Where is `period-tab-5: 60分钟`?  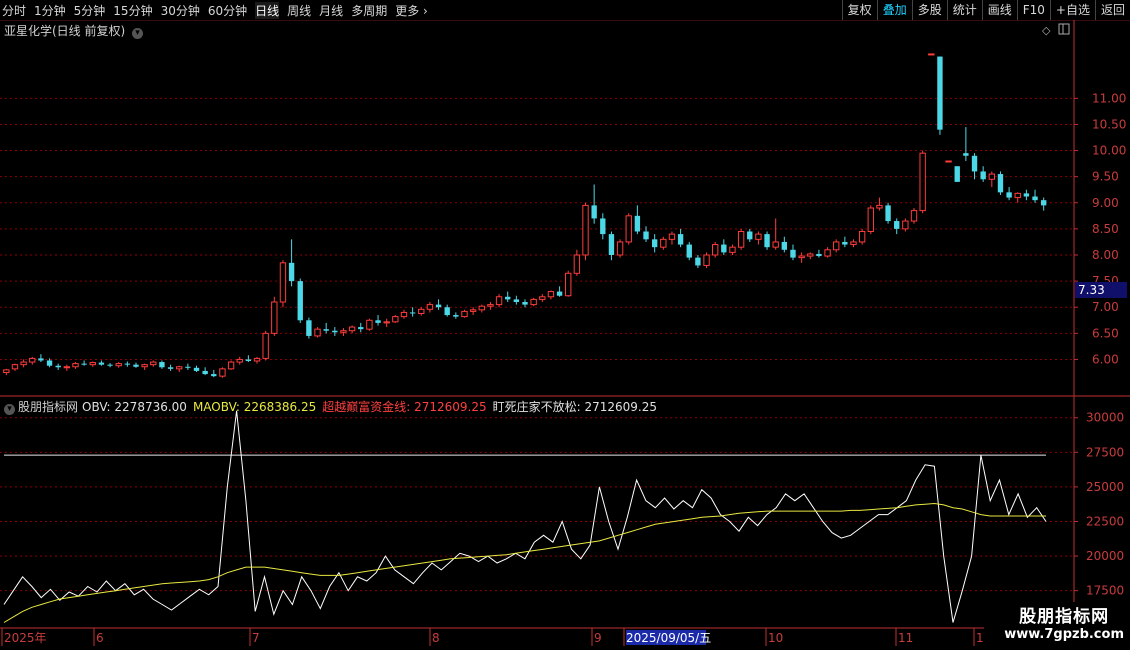 period-tab-5: 60分钟 is located at coordinates (227, 10).